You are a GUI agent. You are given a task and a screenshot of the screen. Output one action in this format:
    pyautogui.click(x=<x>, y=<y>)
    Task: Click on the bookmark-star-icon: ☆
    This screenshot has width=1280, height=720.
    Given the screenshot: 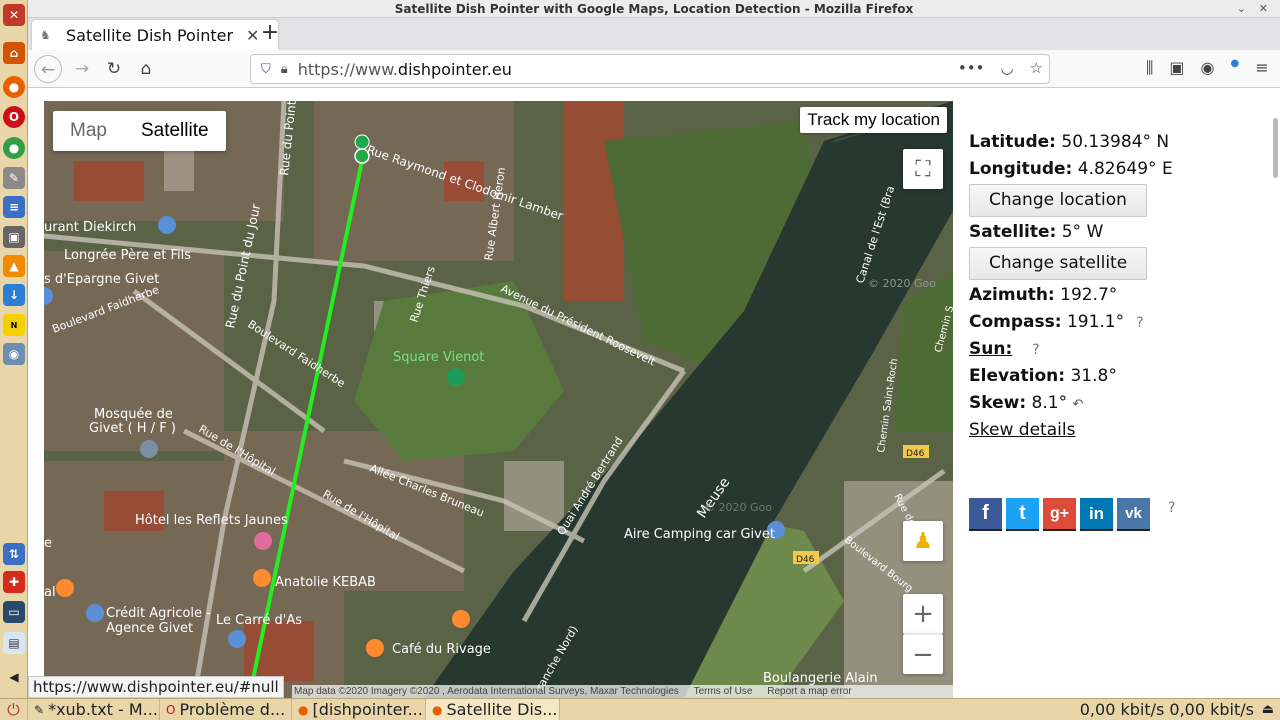 What is the action you would take?
    pyautogui.click(x=1036, y=68)
    